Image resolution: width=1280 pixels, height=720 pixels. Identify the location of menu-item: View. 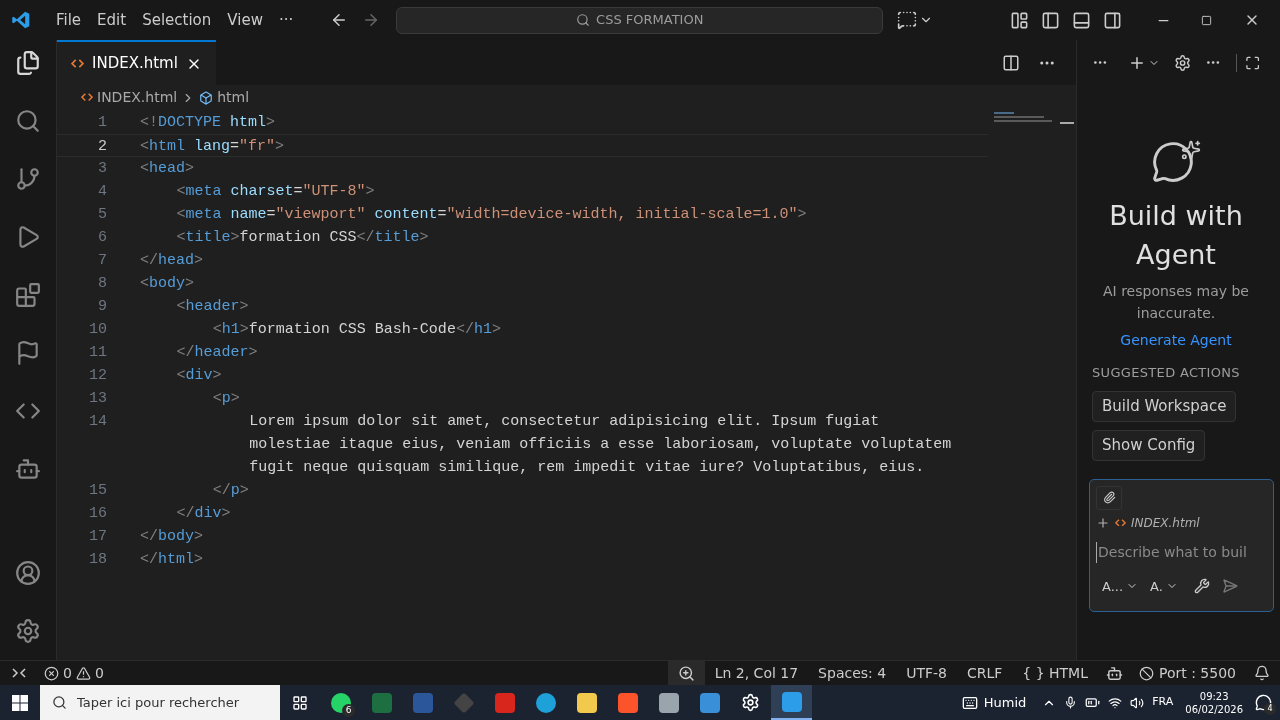
(245, 20).